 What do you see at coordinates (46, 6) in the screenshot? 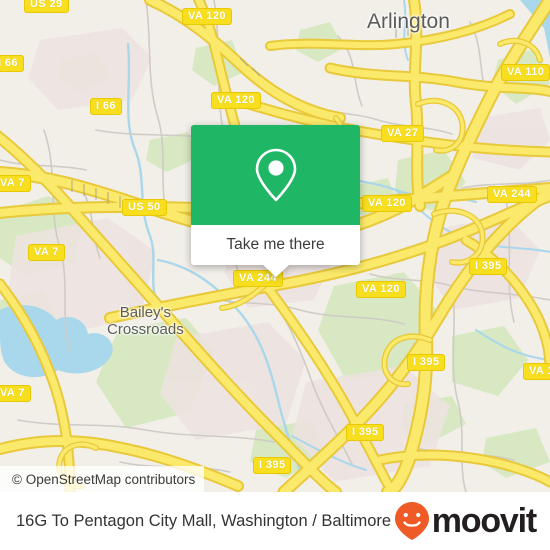
I see `road-shield: US 29` at bounding box center [46, 6].